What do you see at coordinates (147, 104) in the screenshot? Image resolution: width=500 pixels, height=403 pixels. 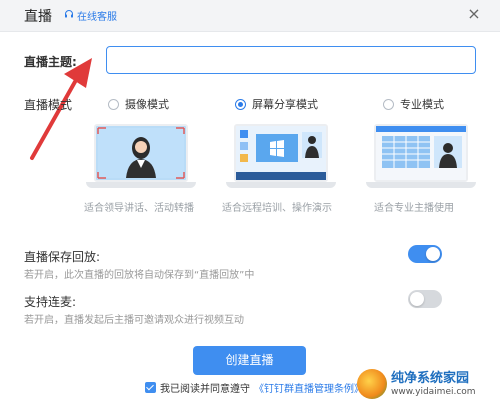 I see `mode-option-label: 摄像模式` at bounding box center [147, 104].